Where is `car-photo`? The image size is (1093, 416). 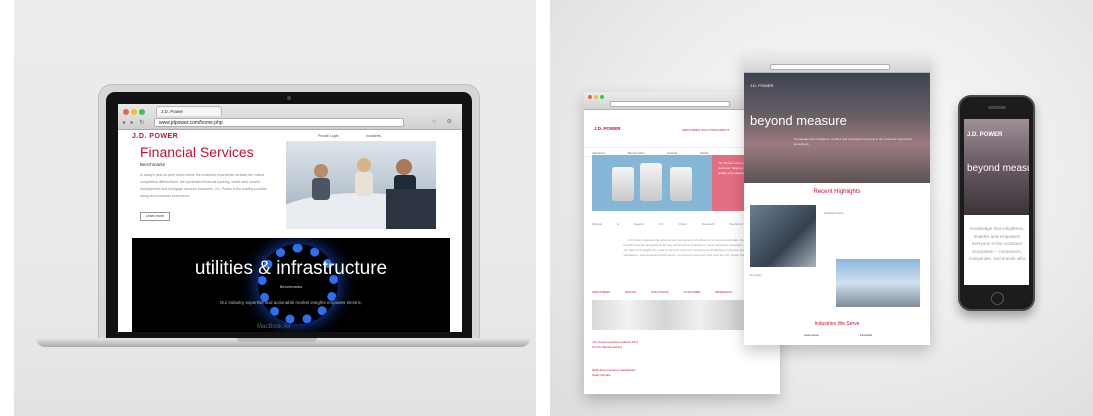 car-photo is located at coordinates (783, 236).